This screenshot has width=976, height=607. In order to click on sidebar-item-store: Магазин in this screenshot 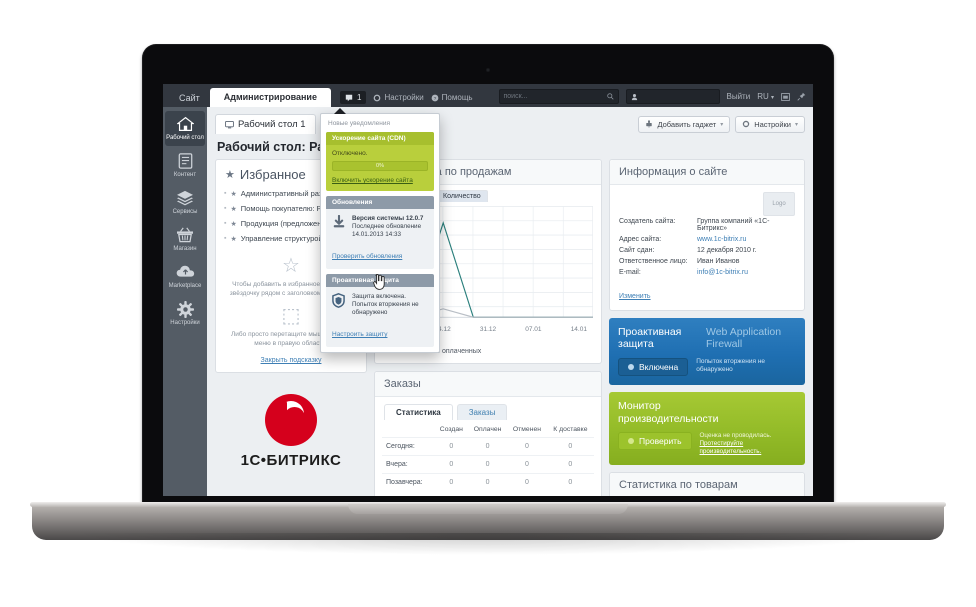, I will do `click(185, 239)`.